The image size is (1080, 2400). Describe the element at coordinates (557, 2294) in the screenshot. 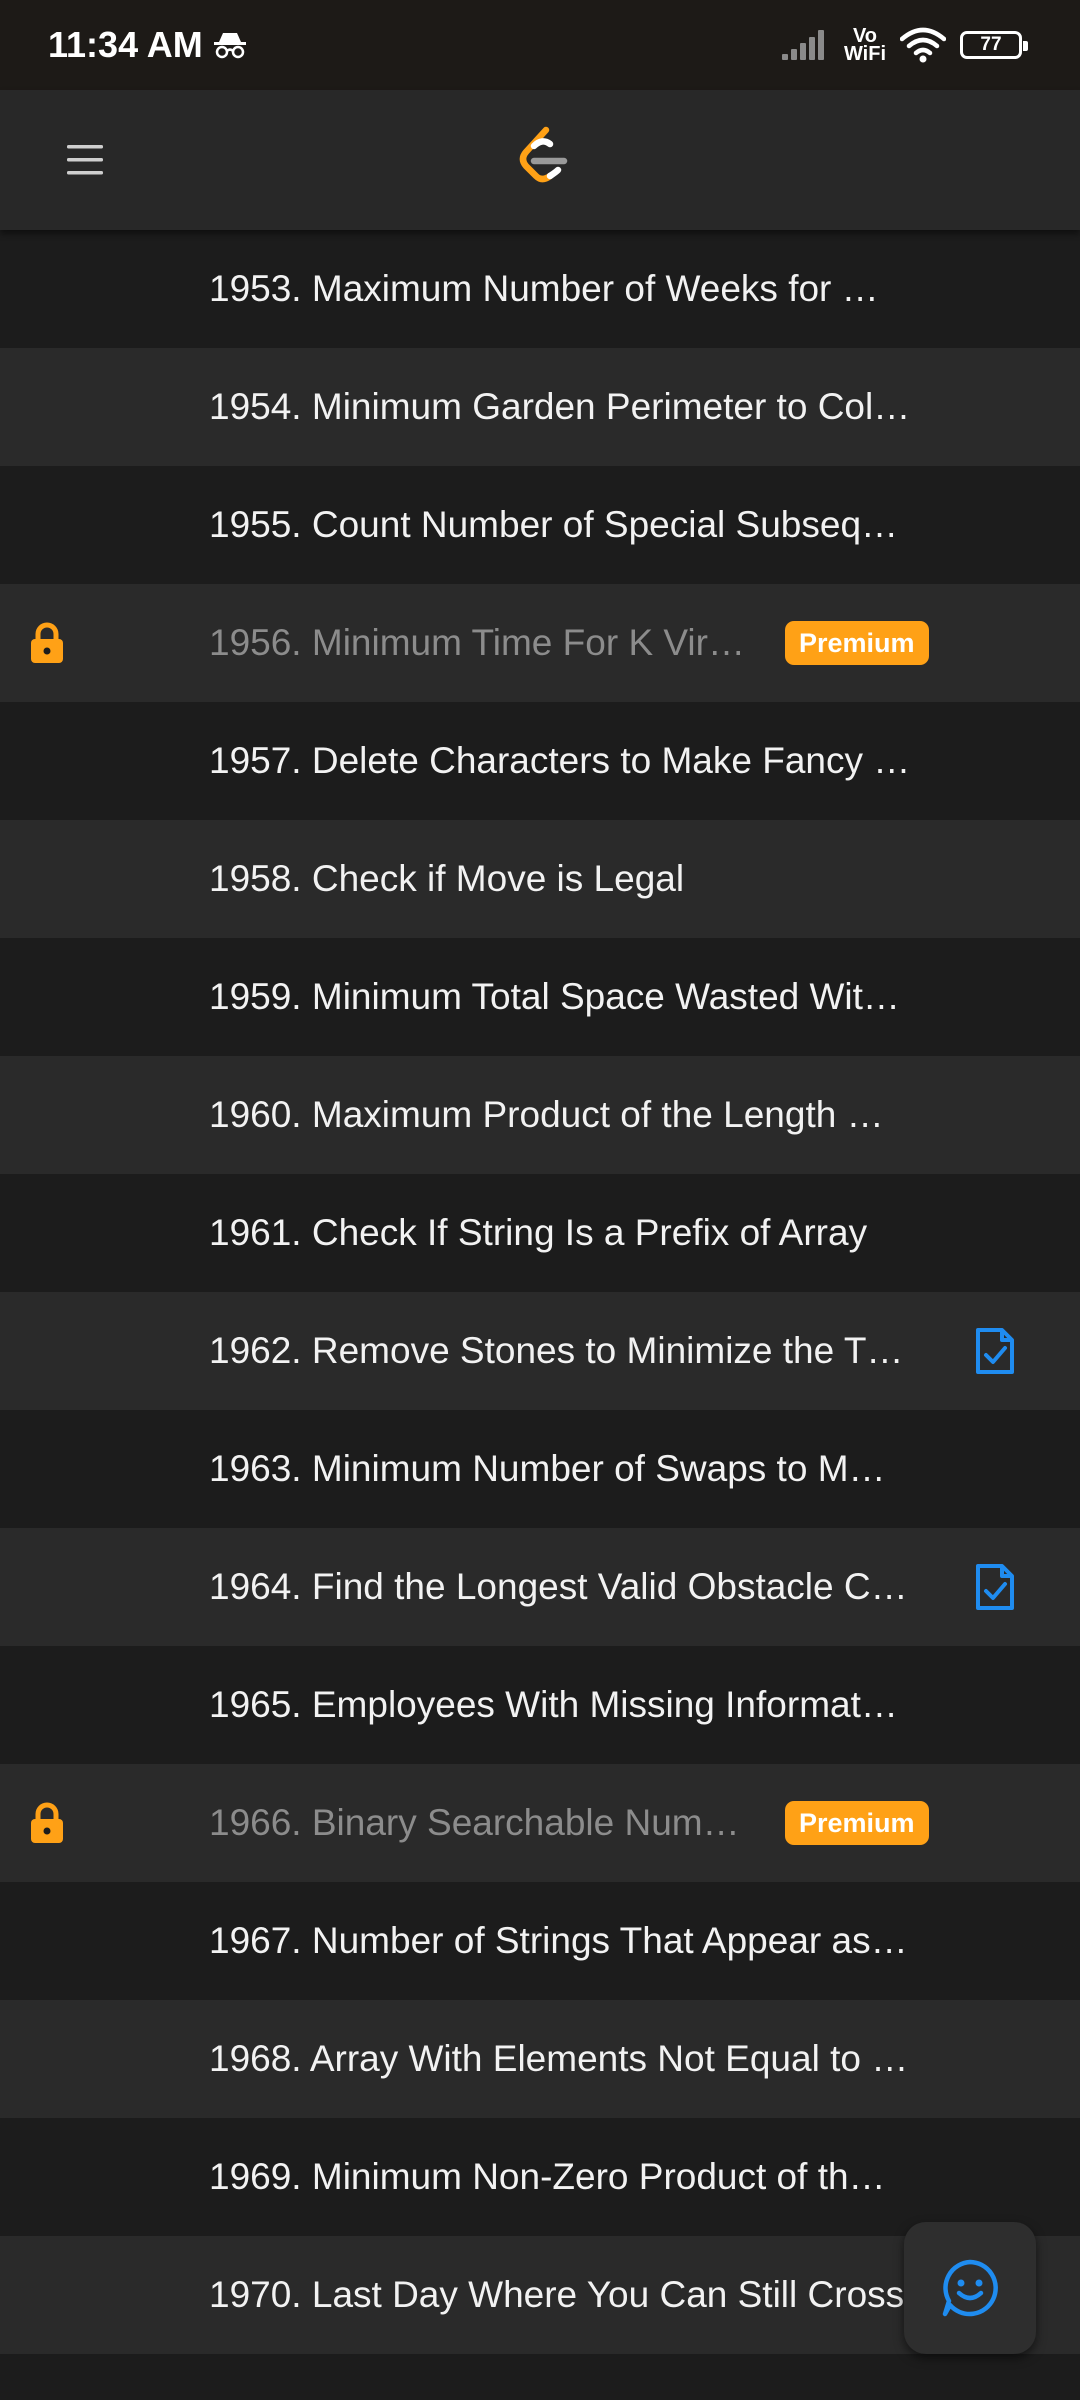

I see `problem-title: 1970. Last Day Where You Can Still Cross` at that location.